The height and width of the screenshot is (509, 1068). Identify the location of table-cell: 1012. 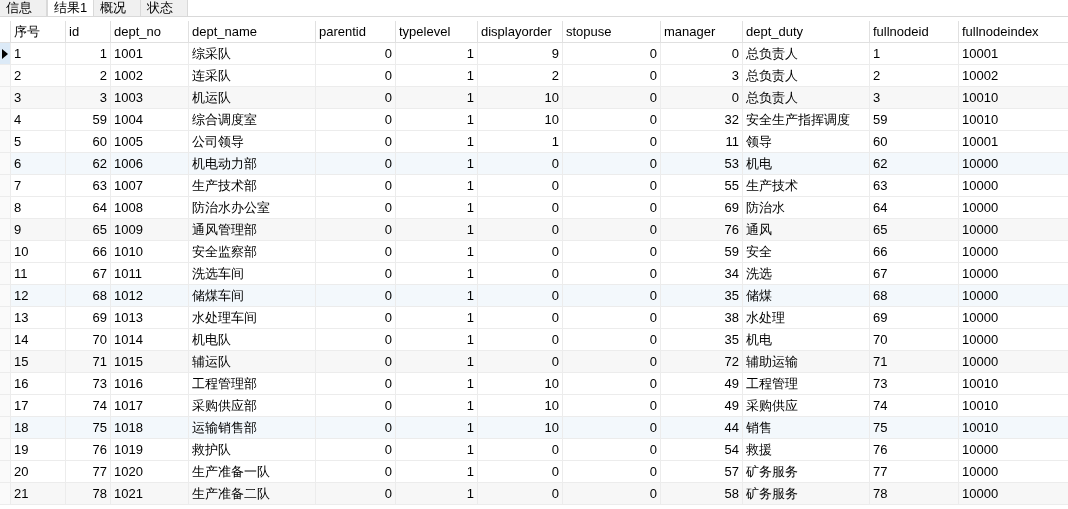
(149, 296).